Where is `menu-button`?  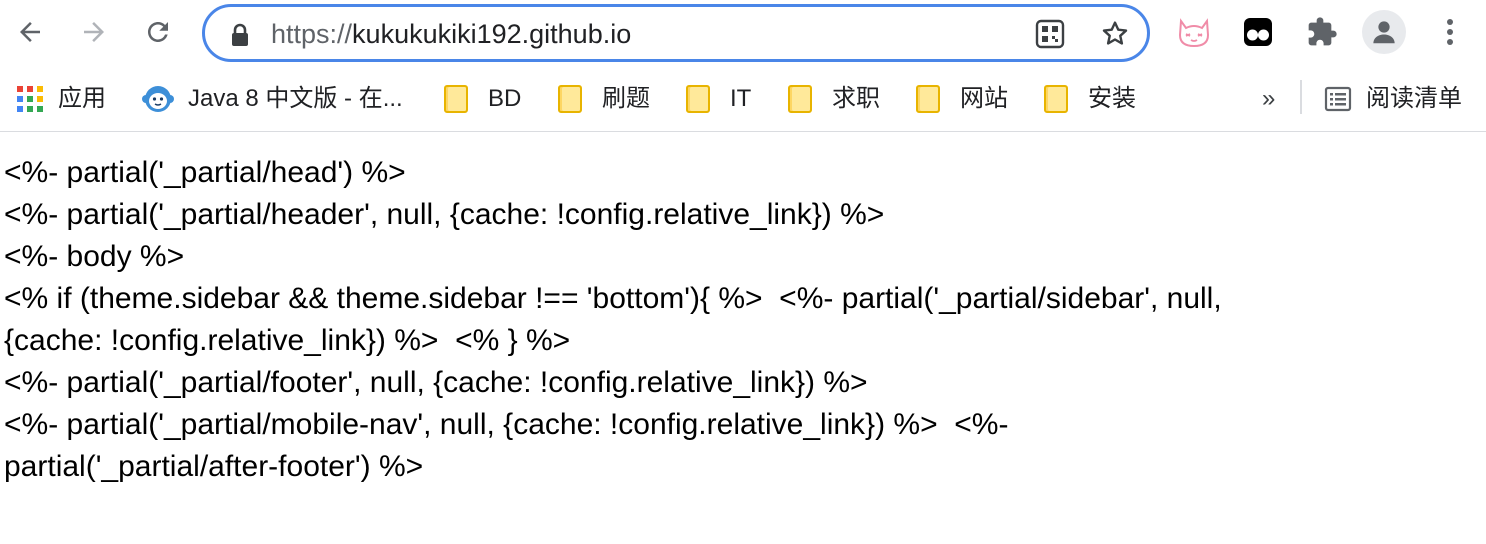
menu-button is located at coordinates (1450, 32).